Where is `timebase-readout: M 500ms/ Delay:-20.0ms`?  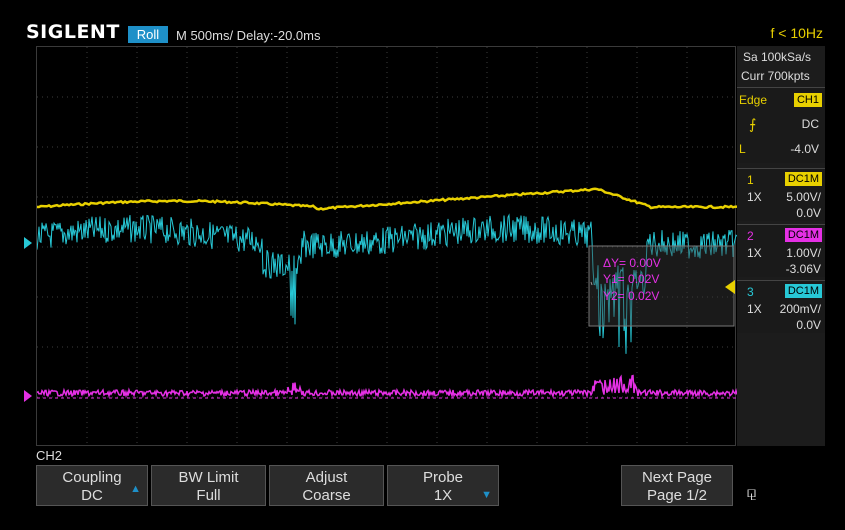 timebase-readout: M 500ms/ Delay:-20.0ms is located at coordinates (248, 35).